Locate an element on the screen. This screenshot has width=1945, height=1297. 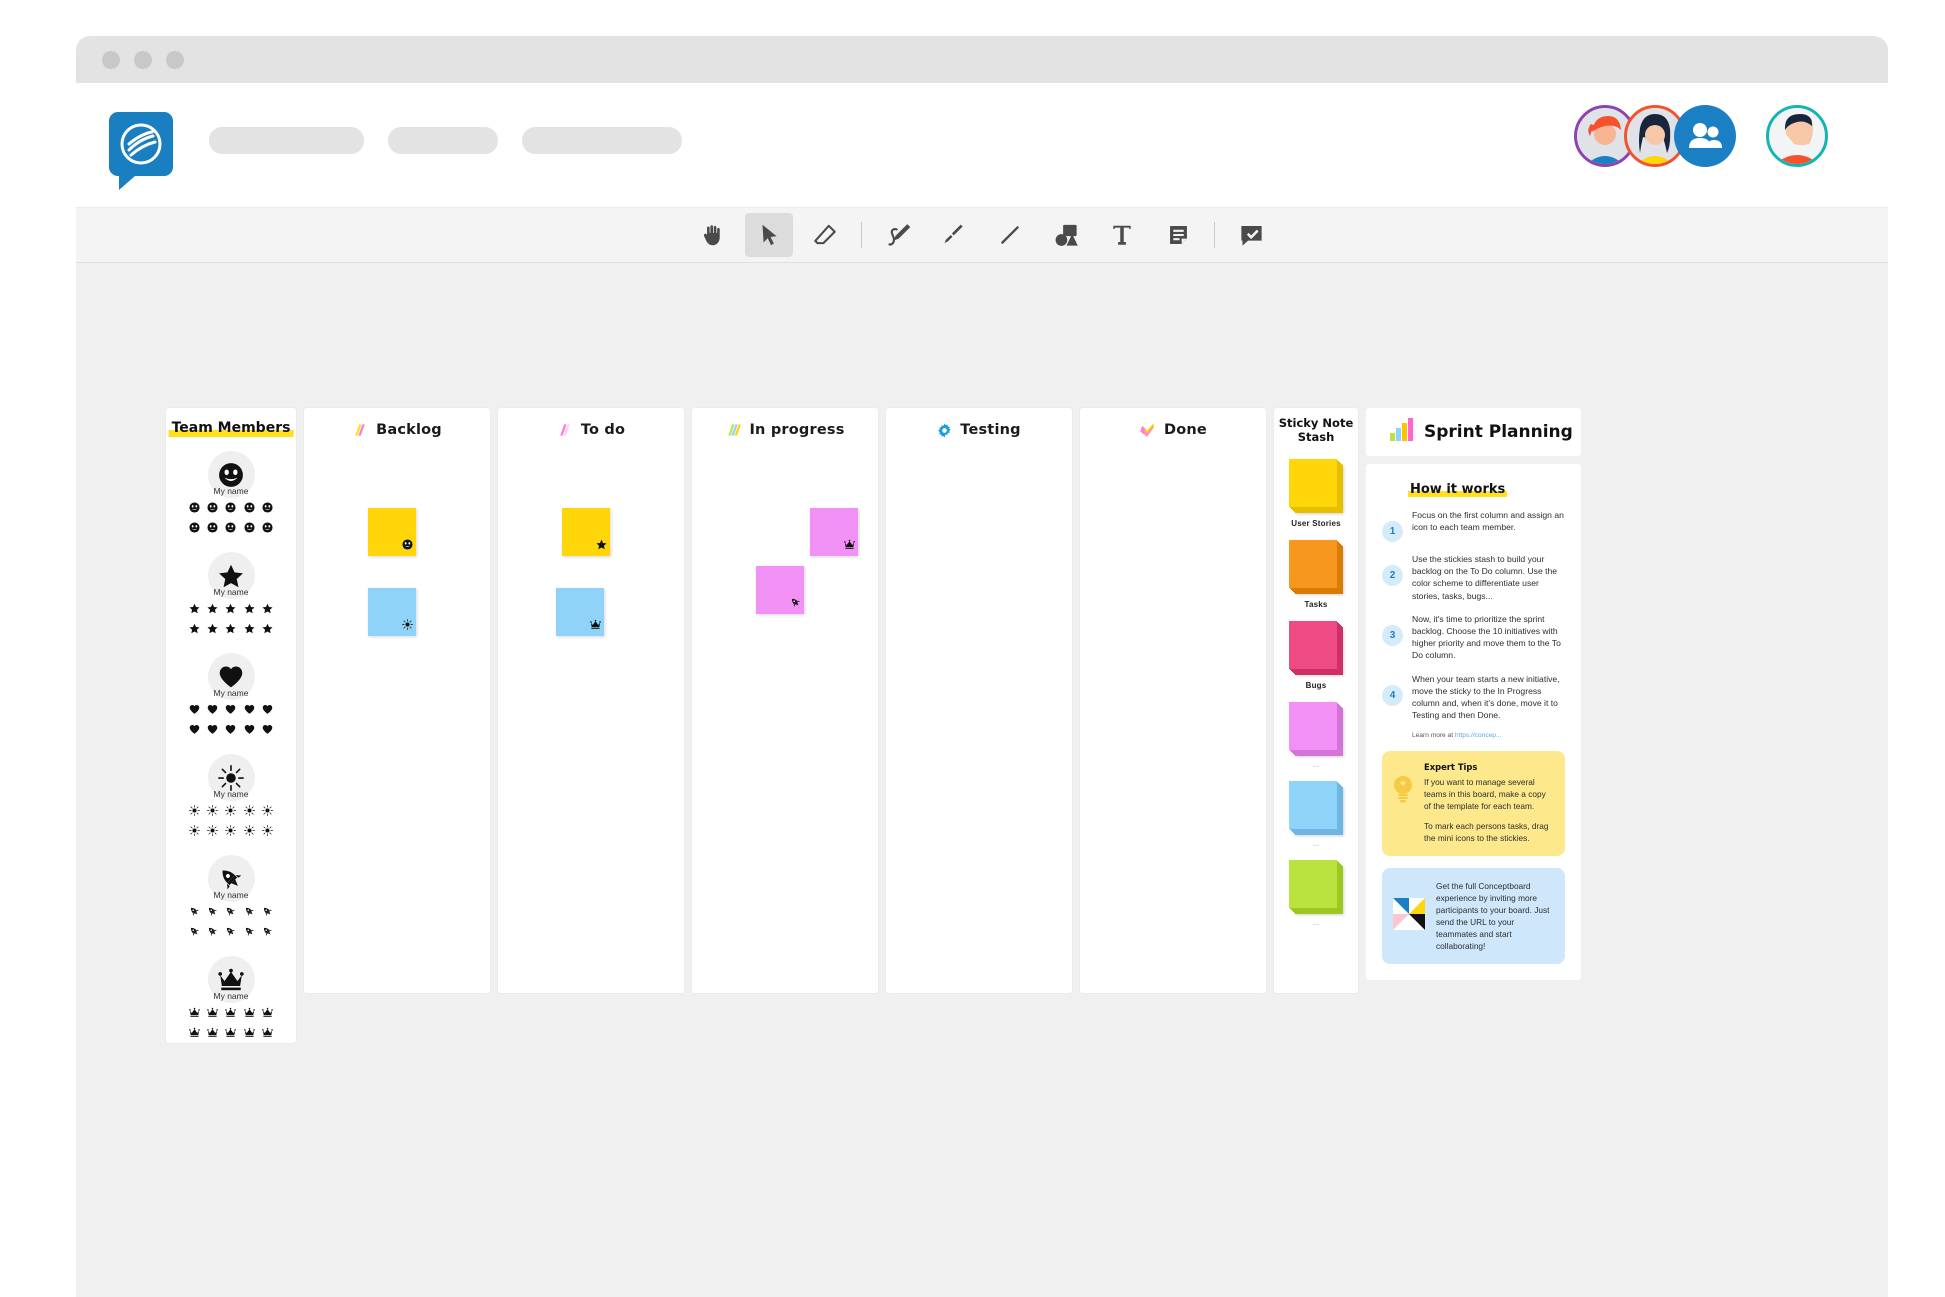
column-testing: Testing is located at coordinates (979, 700).